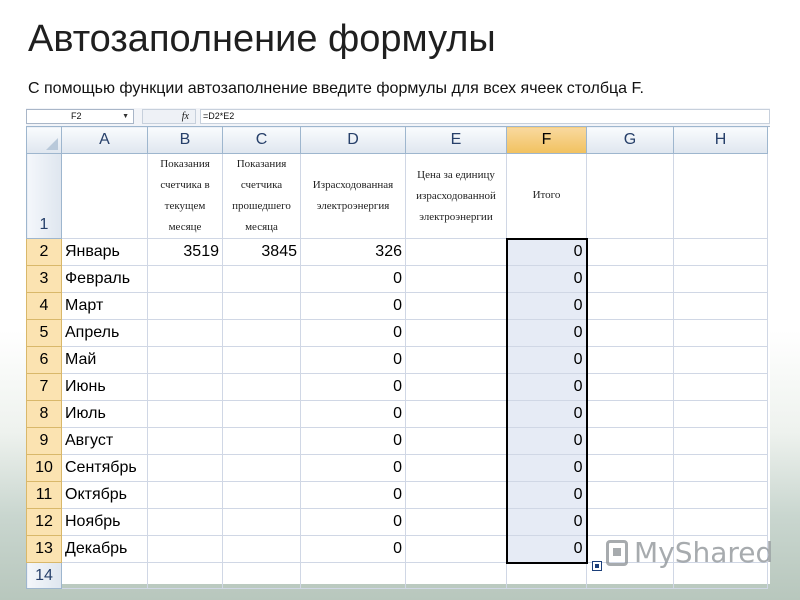 This screenshot has height=600, width=800. I want to click on fx-icon: fx, so click(169, 116).